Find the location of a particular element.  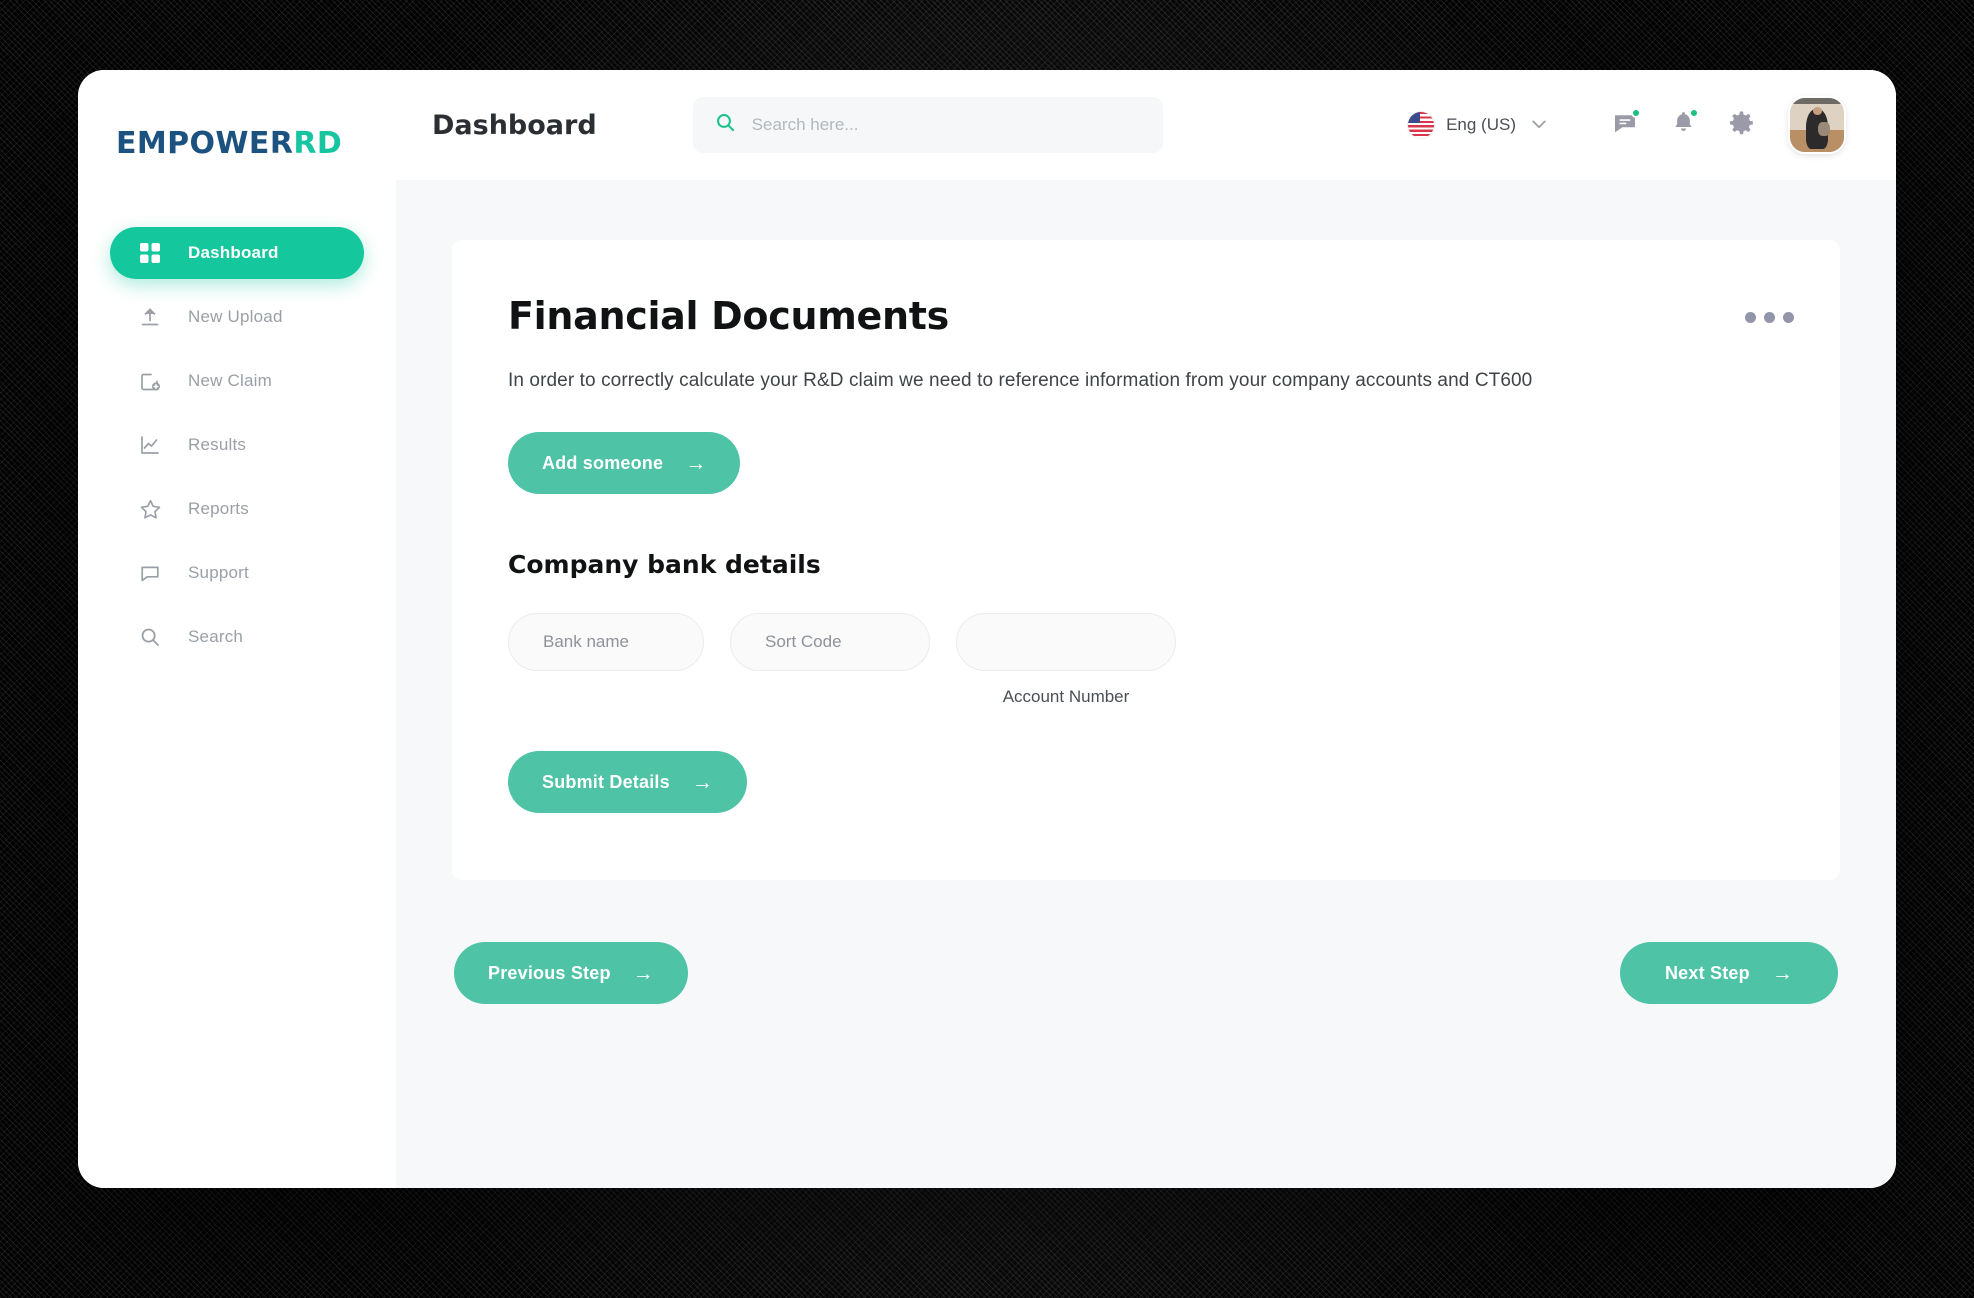

sidebar-item-reports: Reports is located at coordinates (237, 509).